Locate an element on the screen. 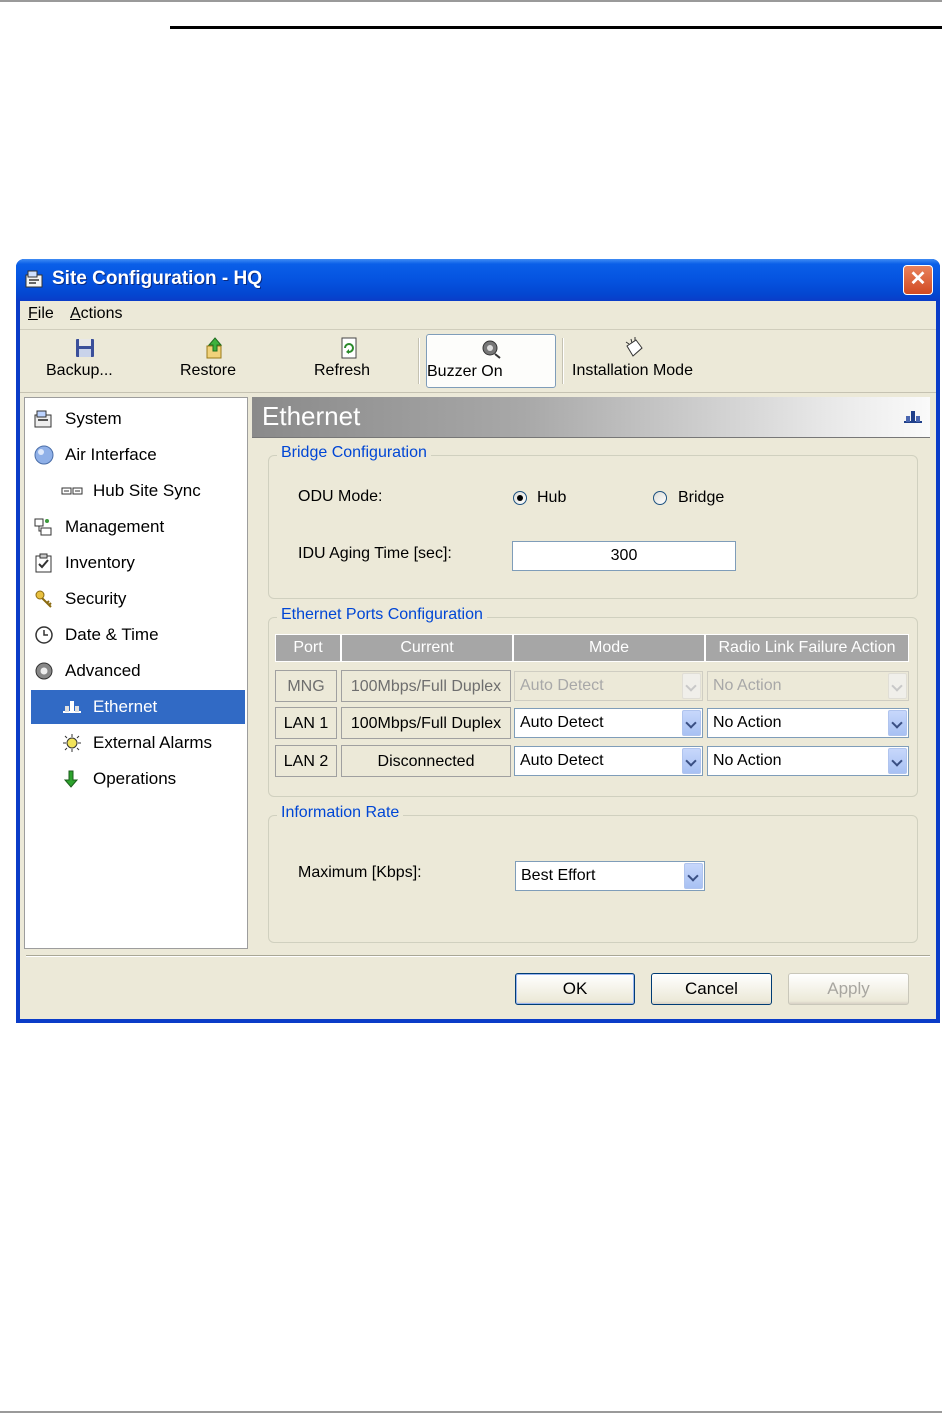 The height and width of the screenshot is (1415, 942). installation-mode-button: Installation Mode is located at coordinates (634, 361).